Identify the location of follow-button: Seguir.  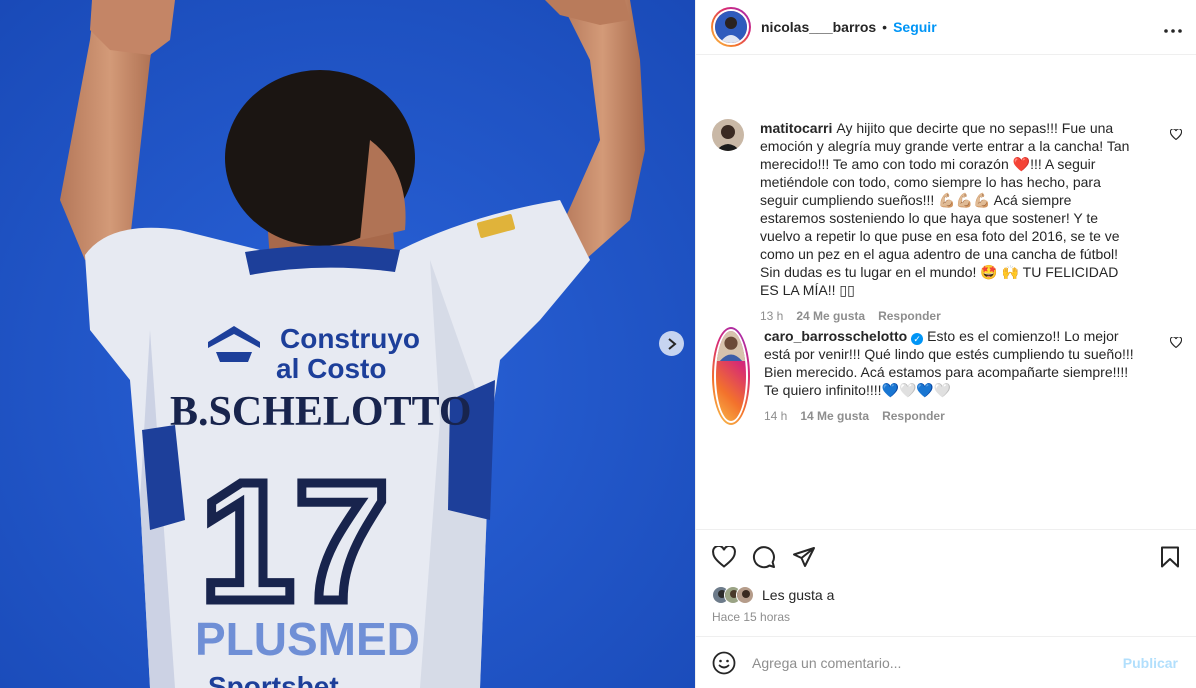
(915, 27).